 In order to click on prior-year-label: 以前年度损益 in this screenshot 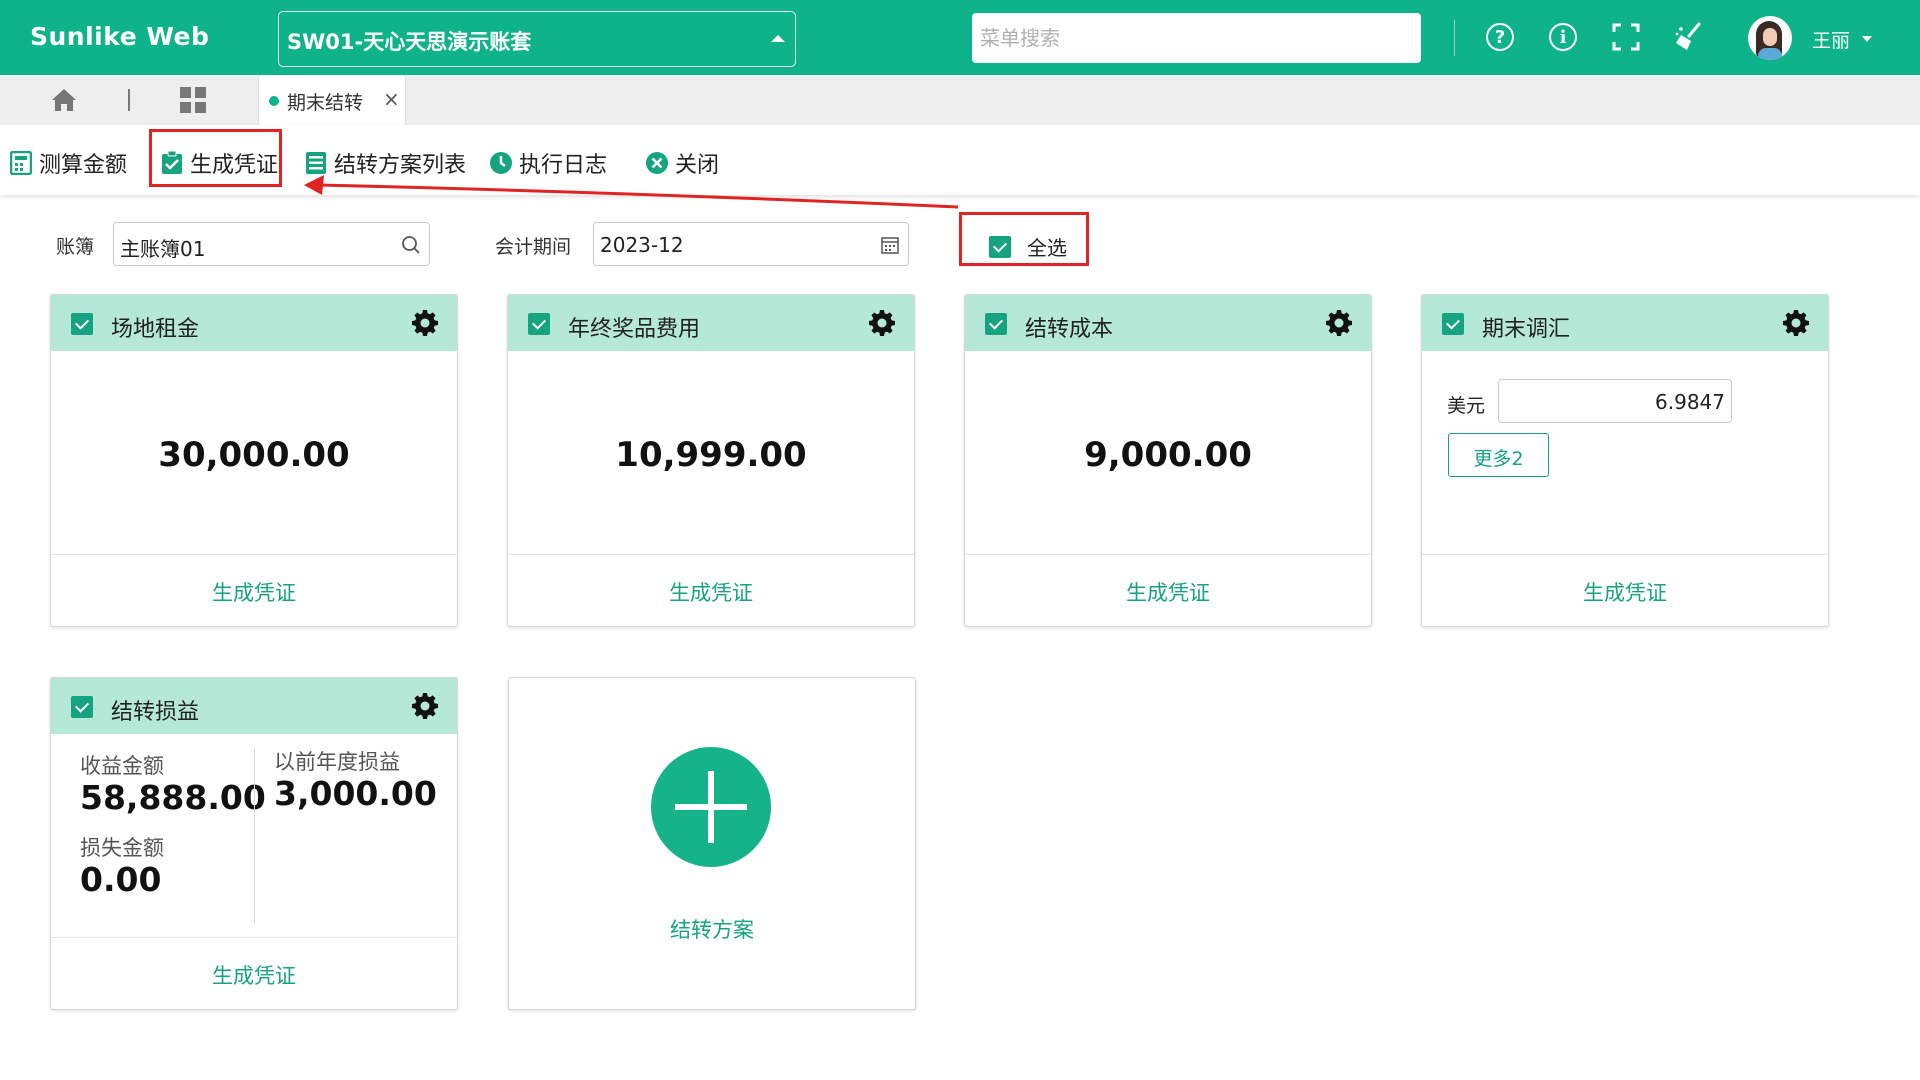, I will do `click(337, 762)`.